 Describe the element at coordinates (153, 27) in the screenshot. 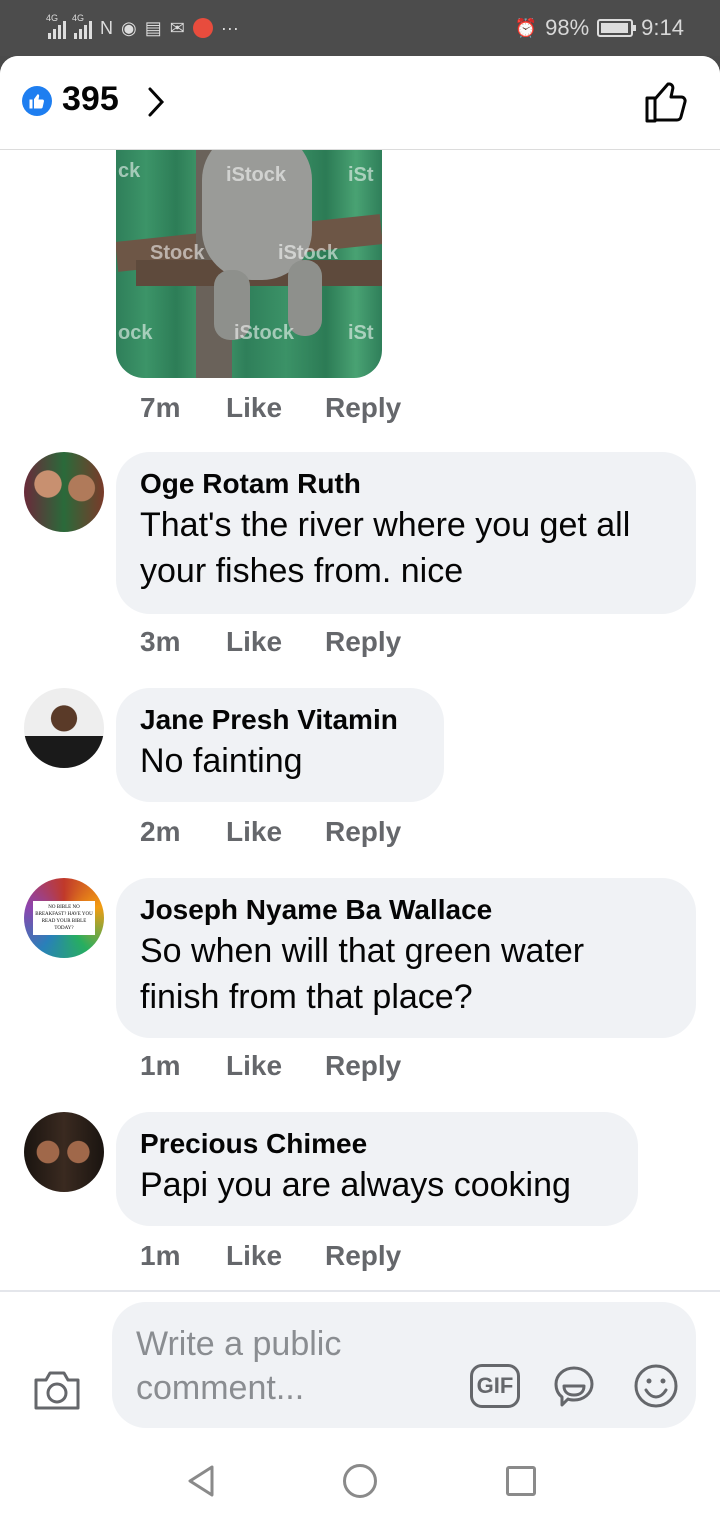

I see `message-icon: ▤` at that location.